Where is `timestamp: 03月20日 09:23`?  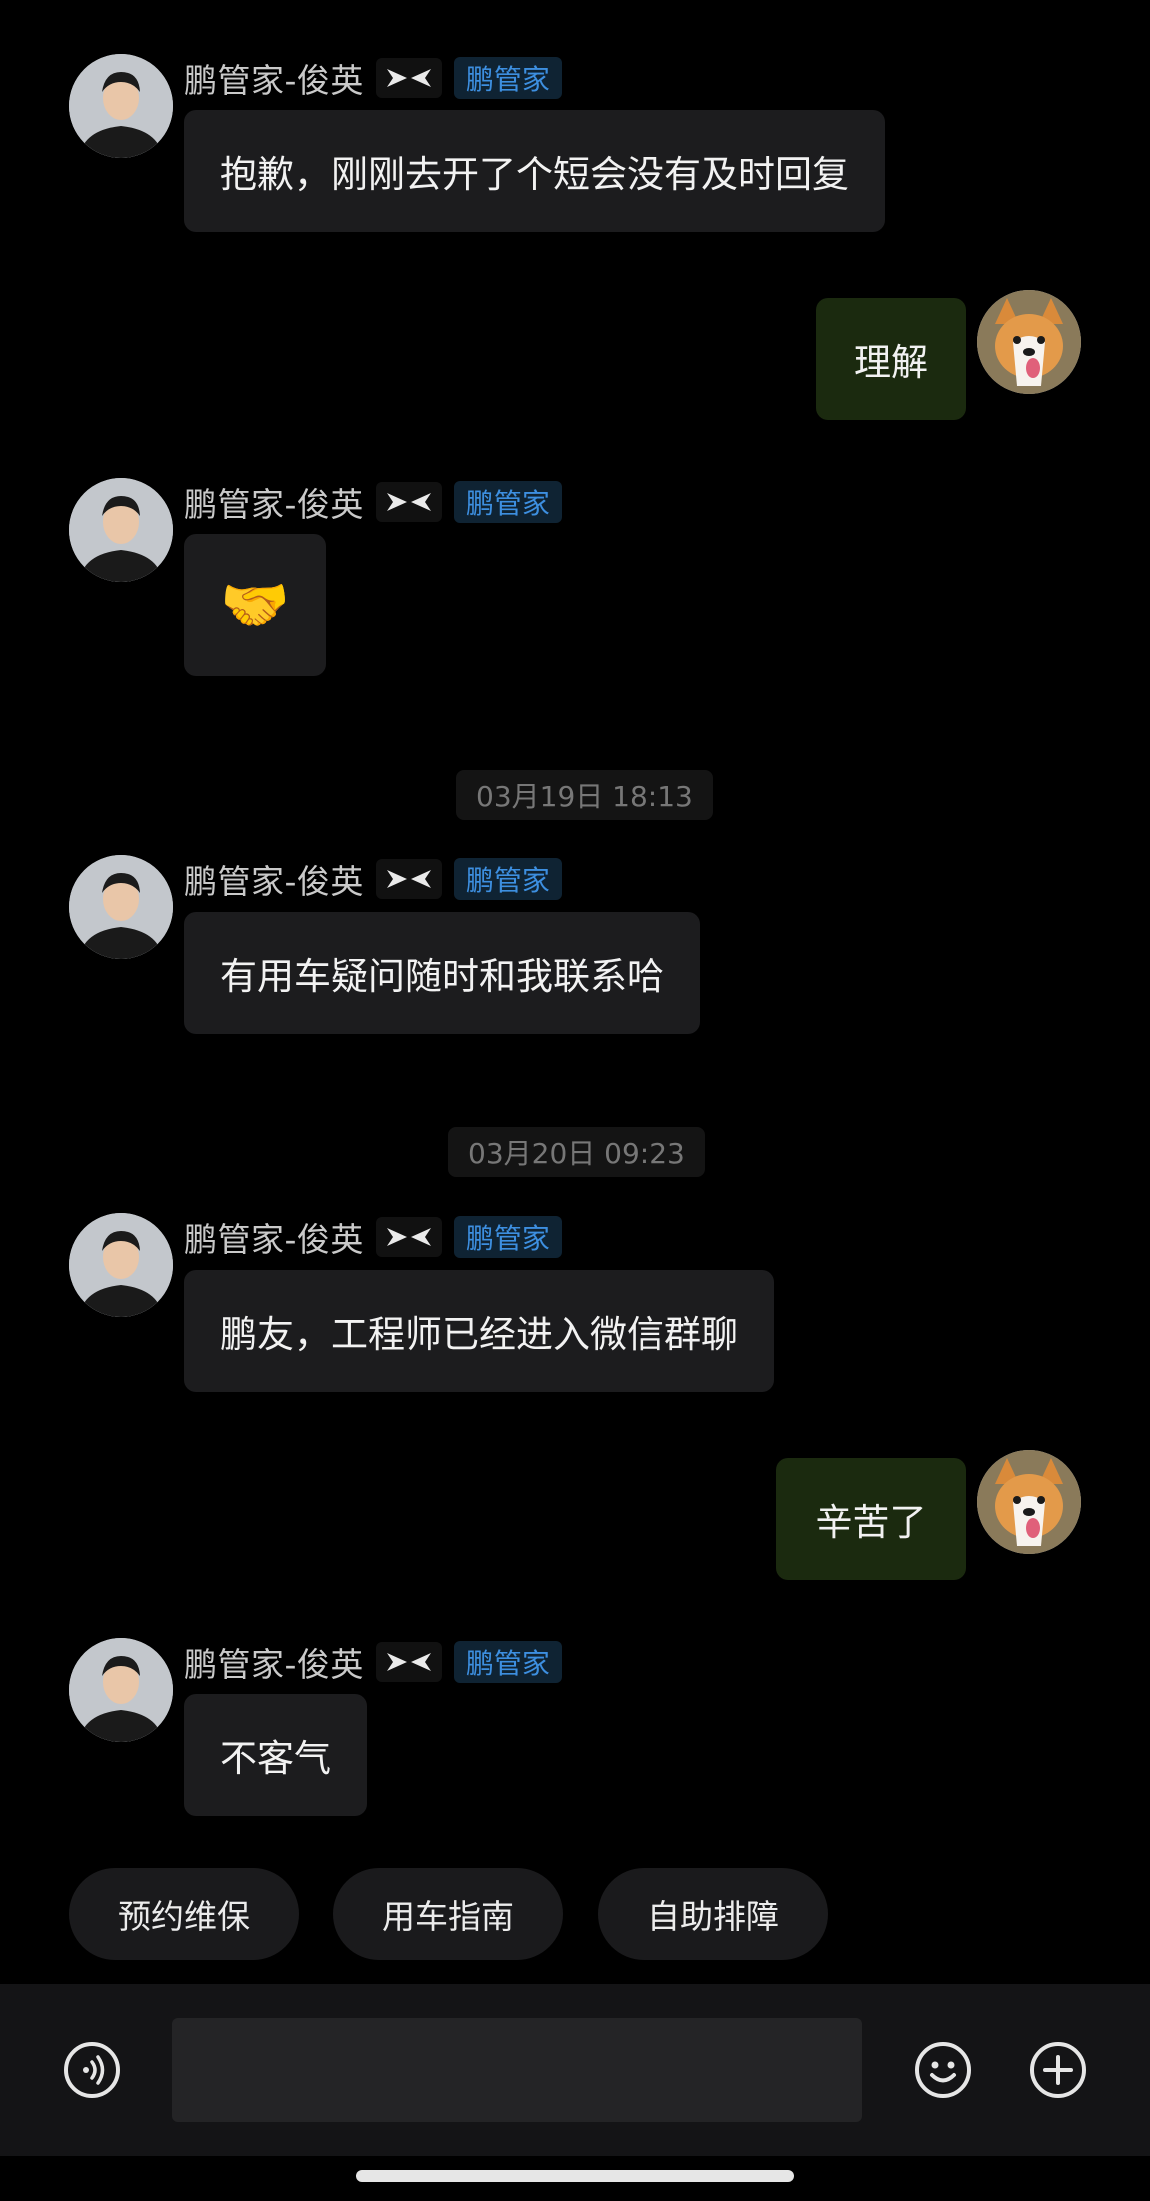 timestamp: 03月20日 09:23 is located at coordinates (576, 1152).